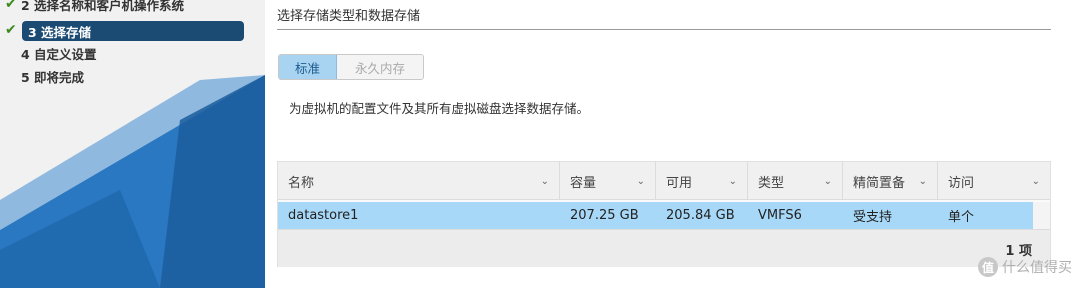 The image size is (1080, 288). I want to click on wizard-step-label: 2 选择名称和客户机操作系统, so click(103, 6).